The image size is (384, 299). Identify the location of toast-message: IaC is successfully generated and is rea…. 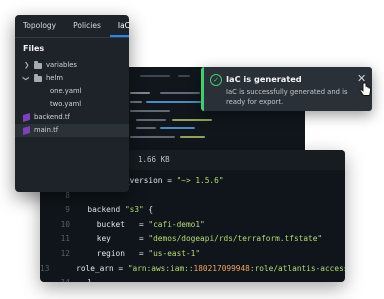
(287, 97).